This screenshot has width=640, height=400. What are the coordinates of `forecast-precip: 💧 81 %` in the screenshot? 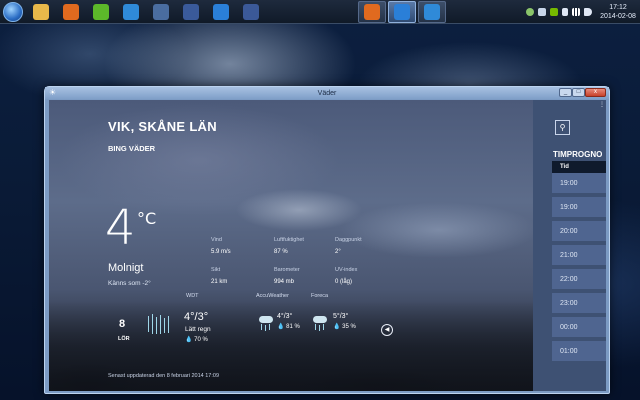 It's located at (288, 327).